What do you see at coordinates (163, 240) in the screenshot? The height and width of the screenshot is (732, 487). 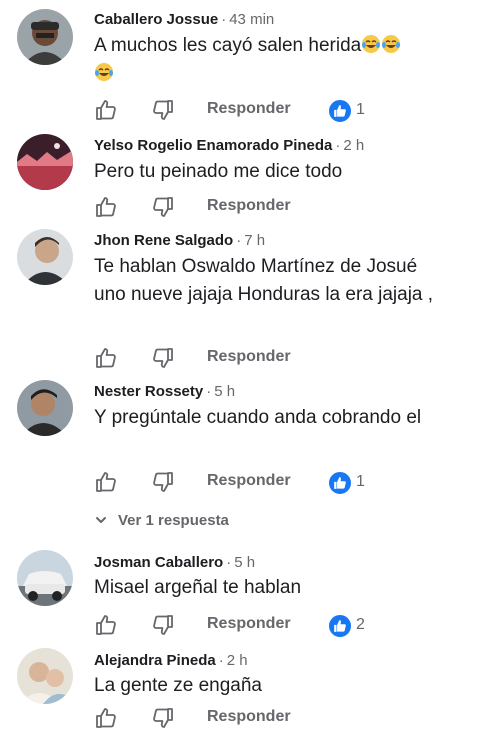 I see `author-name: Jhon Rene Salgado` at bounding box center [163, 240].